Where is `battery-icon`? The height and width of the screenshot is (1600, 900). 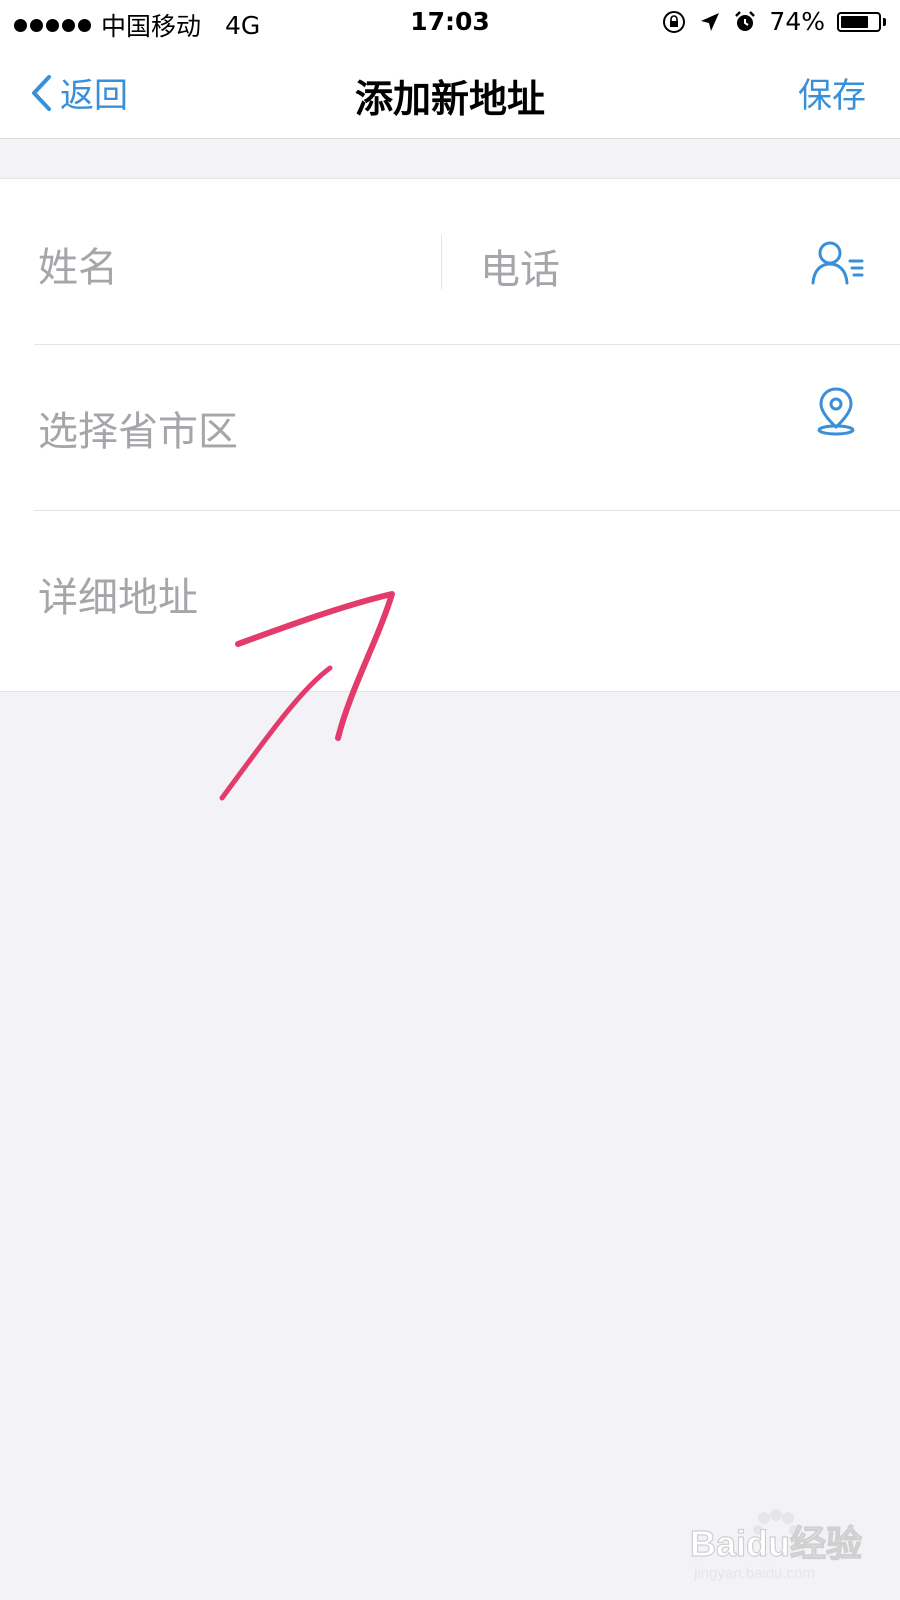 battery-icon is located at coordinates (861, 21).